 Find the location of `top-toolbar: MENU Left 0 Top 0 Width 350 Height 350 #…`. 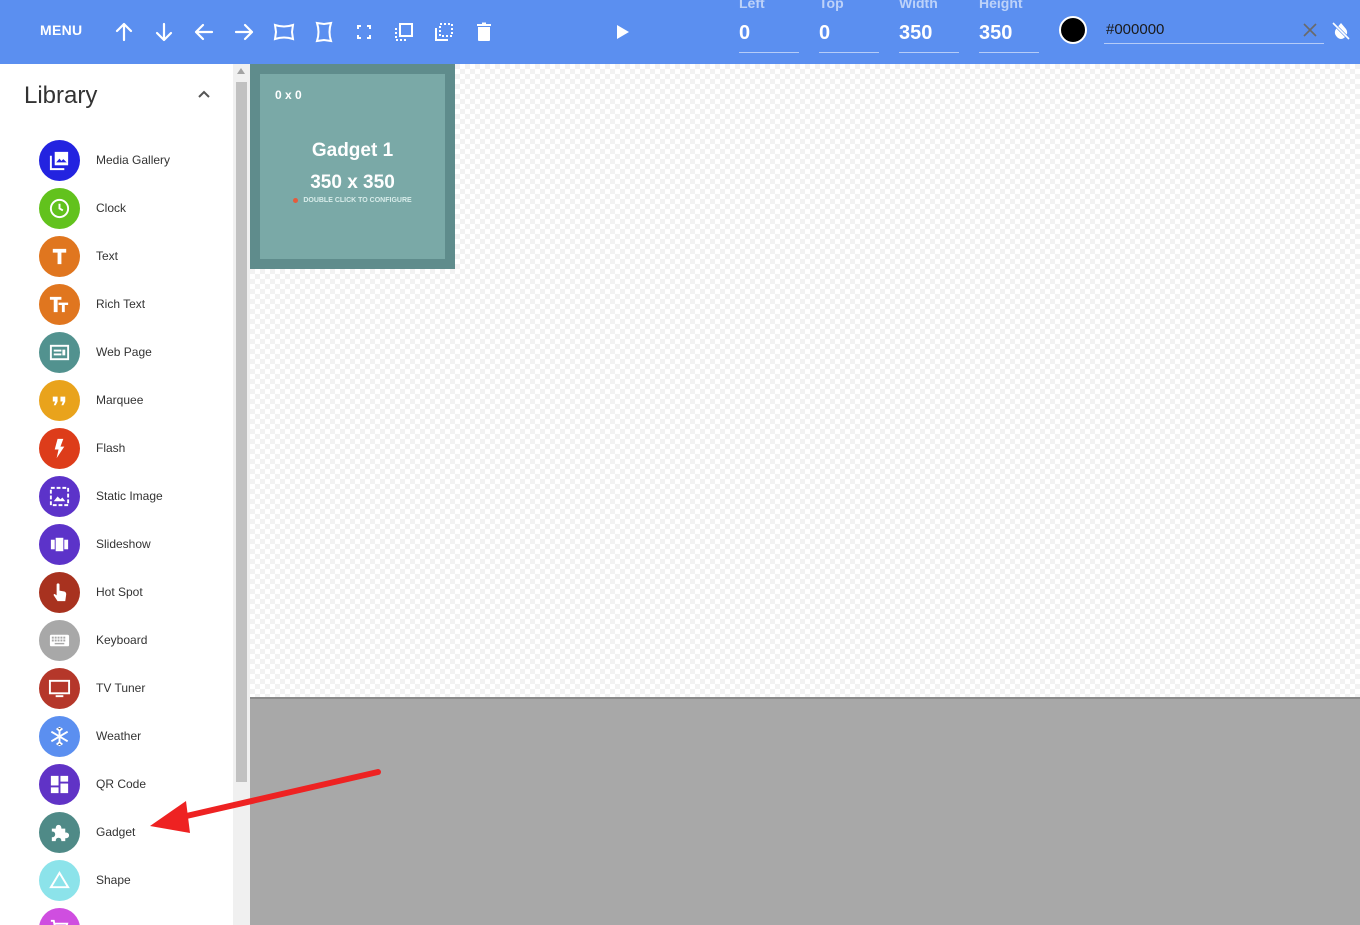

top-toolbar: MENU Left 0 Top 0 Width 350 Height 350 #… is located at coordinates (680, 32).